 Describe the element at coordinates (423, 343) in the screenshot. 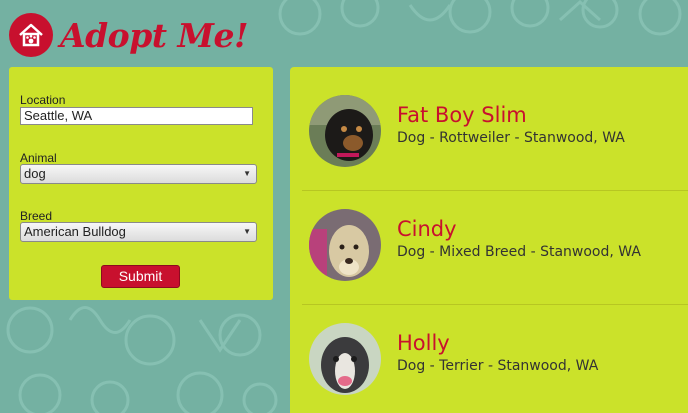

I see `pet-name: Holly` at that location.